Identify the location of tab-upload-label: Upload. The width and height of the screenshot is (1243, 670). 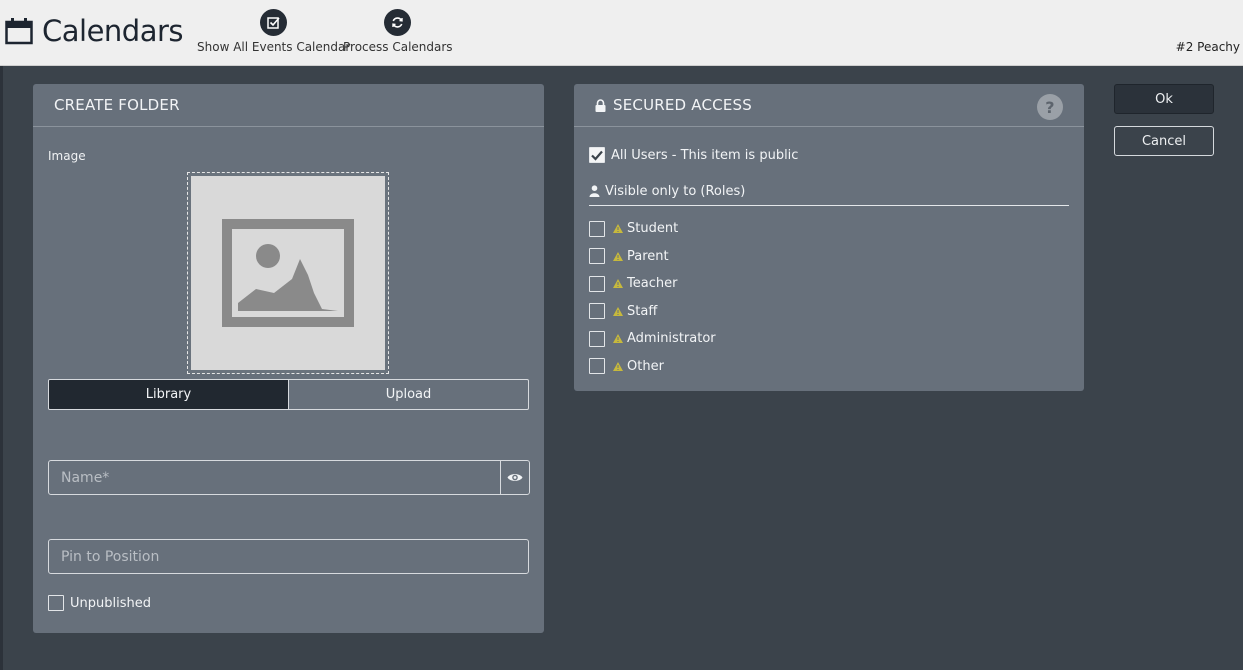
(408, 394).